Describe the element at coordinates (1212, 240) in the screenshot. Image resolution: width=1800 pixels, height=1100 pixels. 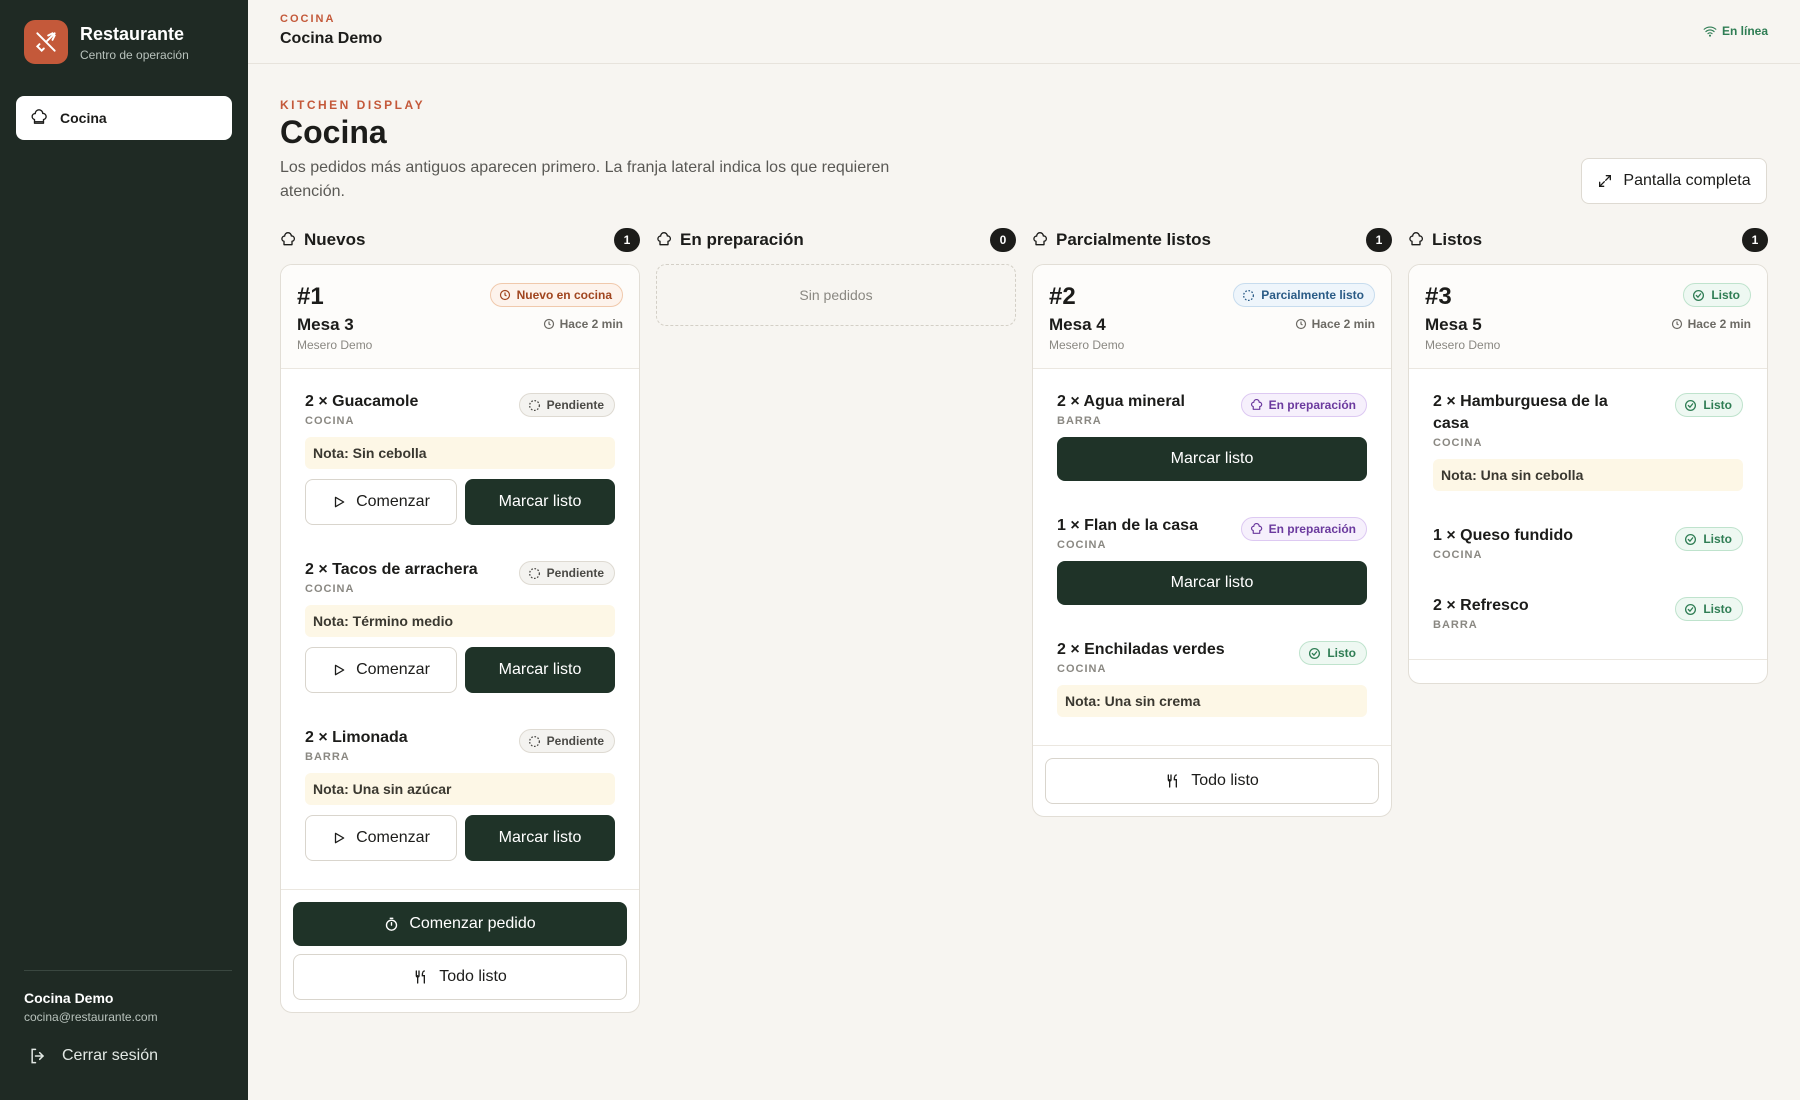
I see `column-header: Parcialmente listos 1` at that location.